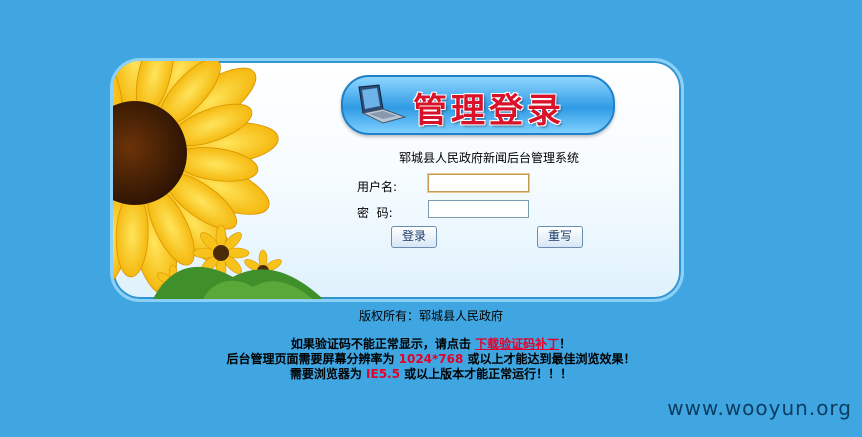  Describe the element at coordinates (375, 213) in the screenshot. I see `password-label: 密 码:` at that location.